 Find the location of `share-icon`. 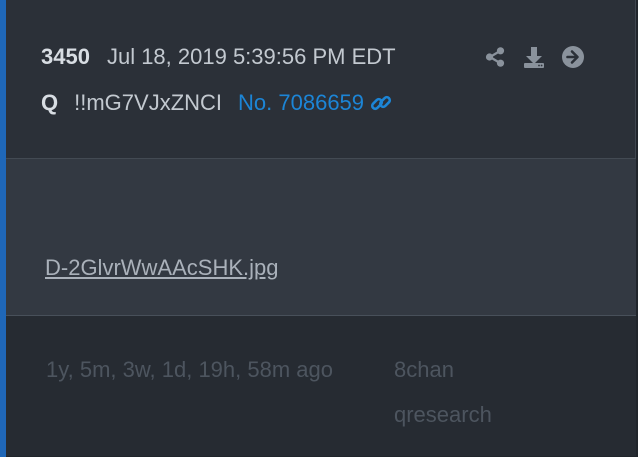

share-icon is located at coordinates (495, 57).